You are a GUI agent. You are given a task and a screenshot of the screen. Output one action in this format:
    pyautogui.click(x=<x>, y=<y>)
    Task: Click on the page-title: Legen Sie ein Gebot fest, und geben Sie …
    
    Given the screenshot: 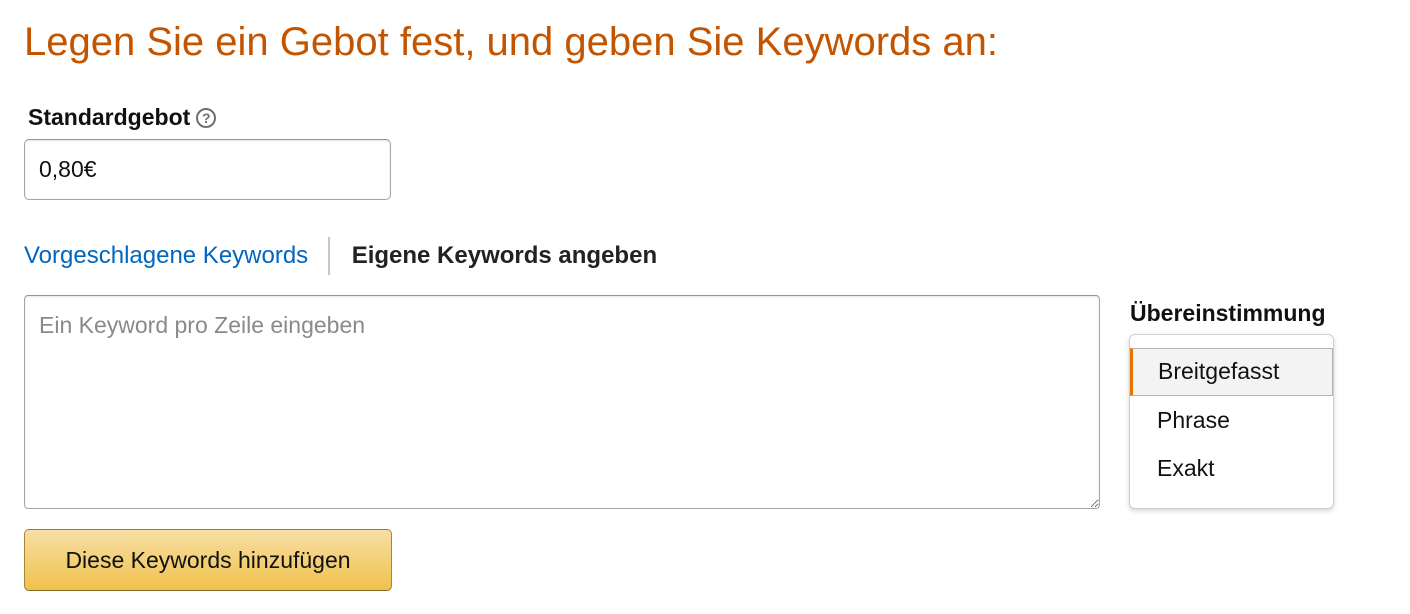 What is the action you would take?
    pyautogui.click(x=511, y=42)
    